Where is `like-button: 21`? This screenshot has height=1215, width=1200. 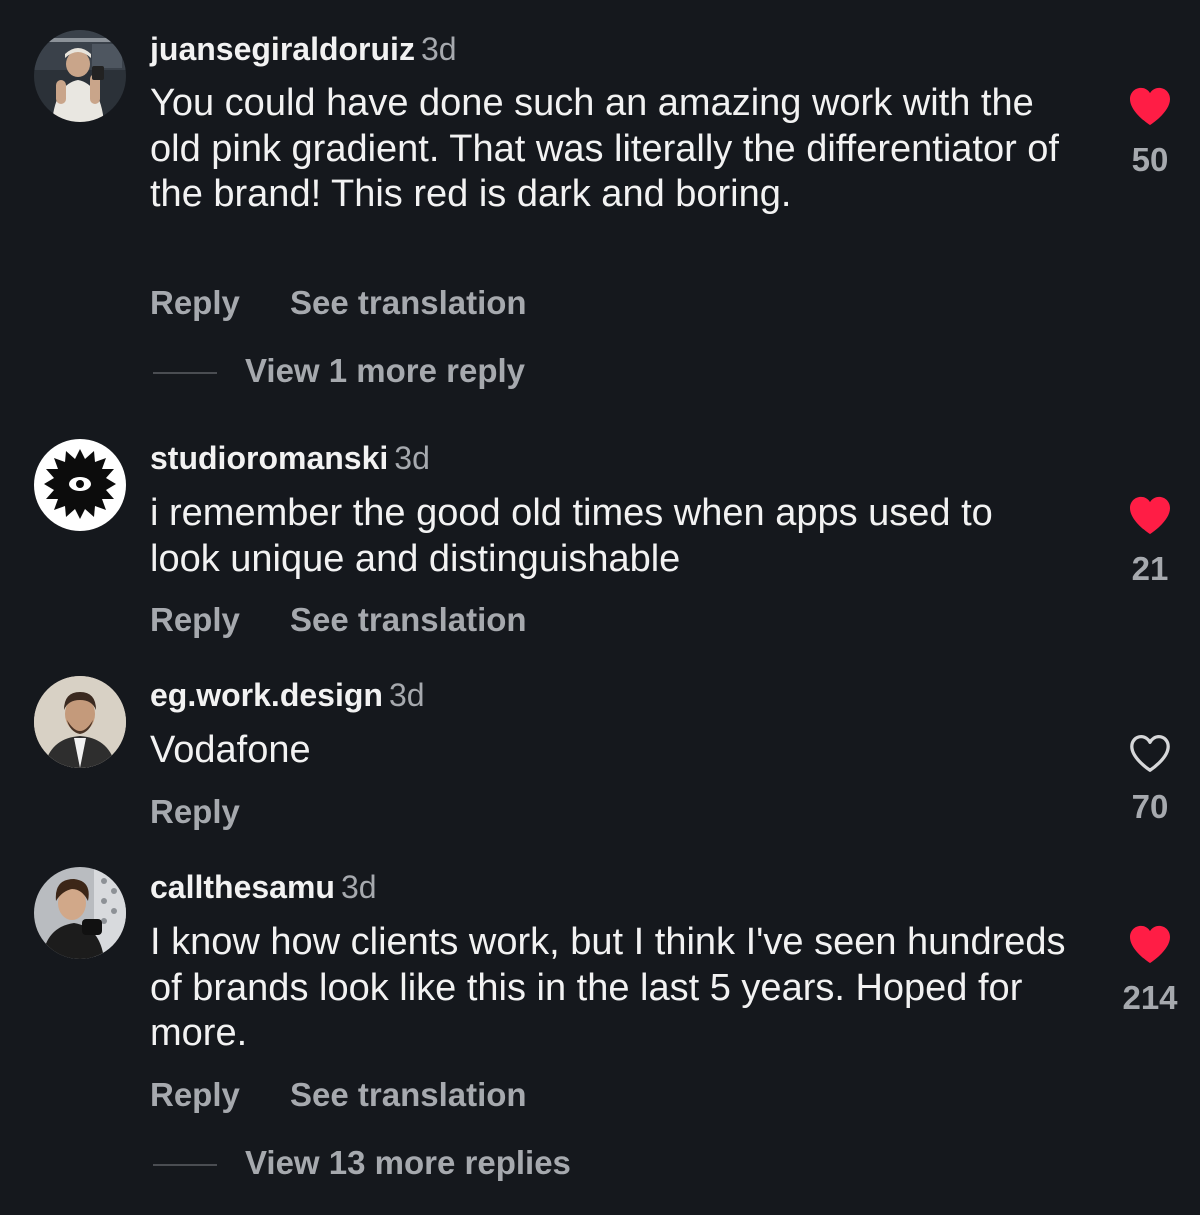
like-button: 21 is located at coordinates (1150, 542).